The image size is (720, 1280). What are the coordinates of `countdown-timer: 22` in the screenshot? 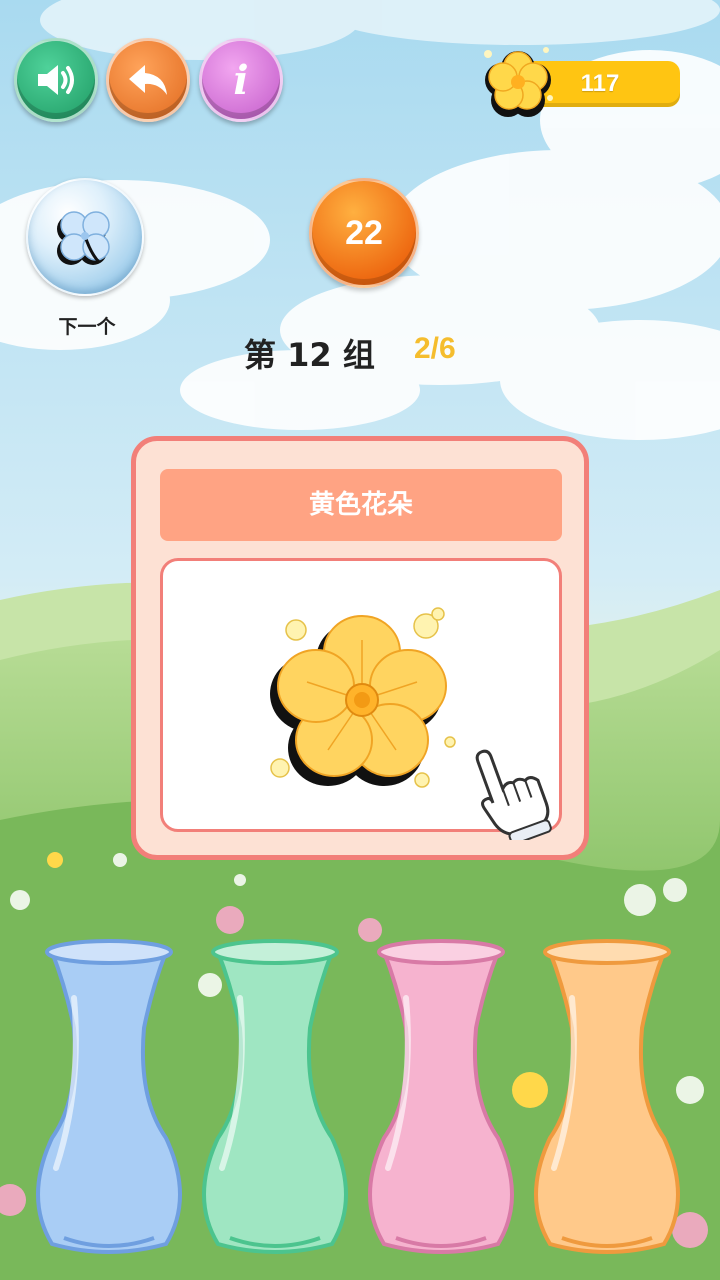 It's located at (364, 233).